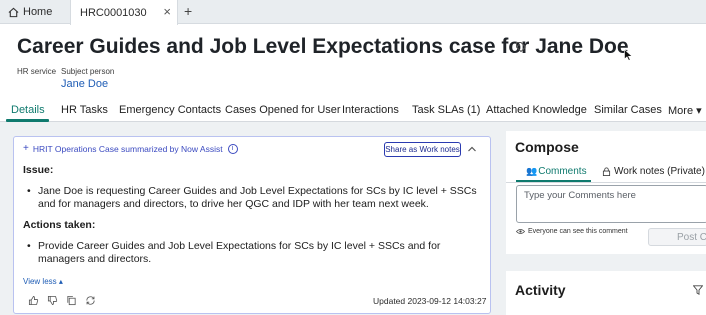  Describe the element at coordinates (606, 293) in the screenshot. I see `activity-panel: Activity` at that location.